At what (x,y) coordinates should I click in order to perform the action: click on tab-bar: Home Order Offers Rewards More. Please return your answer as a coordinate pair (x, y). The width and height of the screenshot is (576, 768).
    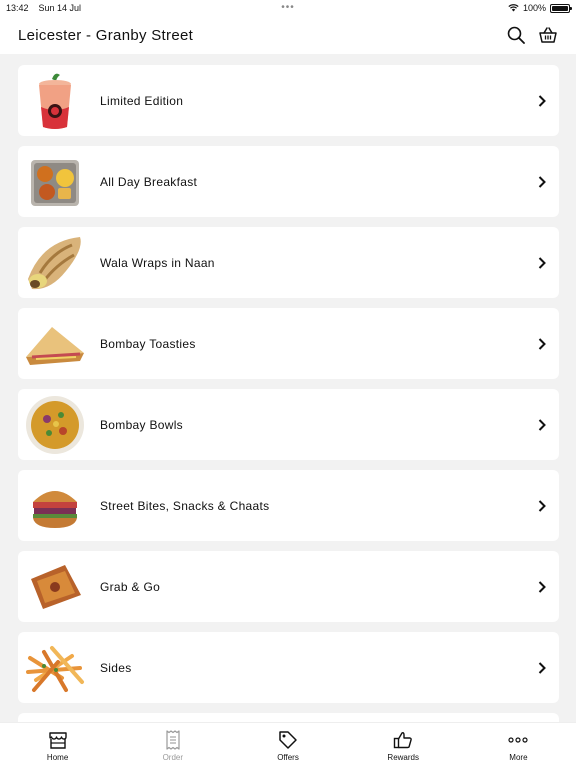
    Looking at the image, I should click on (288, 745).